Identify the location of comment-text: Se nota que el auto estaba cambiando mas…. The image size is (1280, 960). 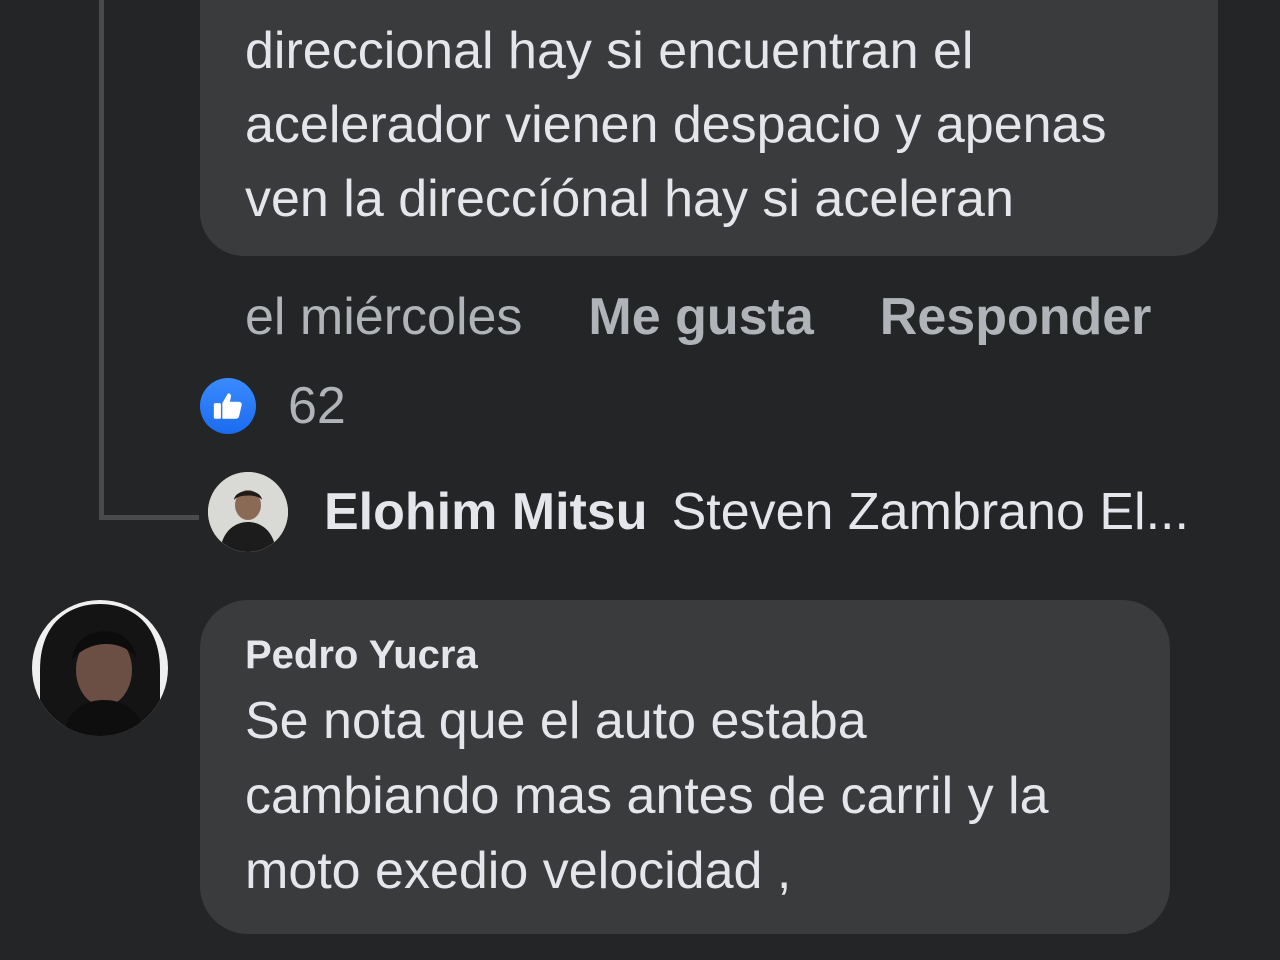
(647, 796).